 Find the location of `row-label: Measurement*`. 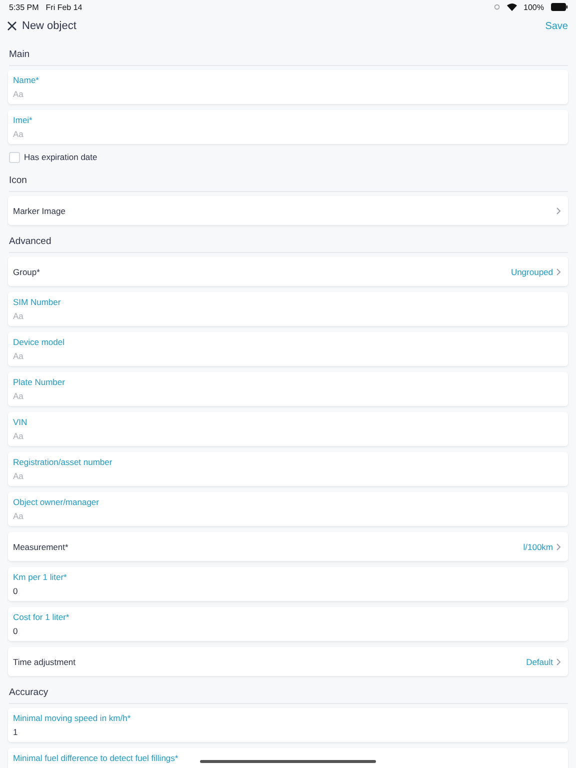

row-label: Measurement* is located at coordinates (40, 547).